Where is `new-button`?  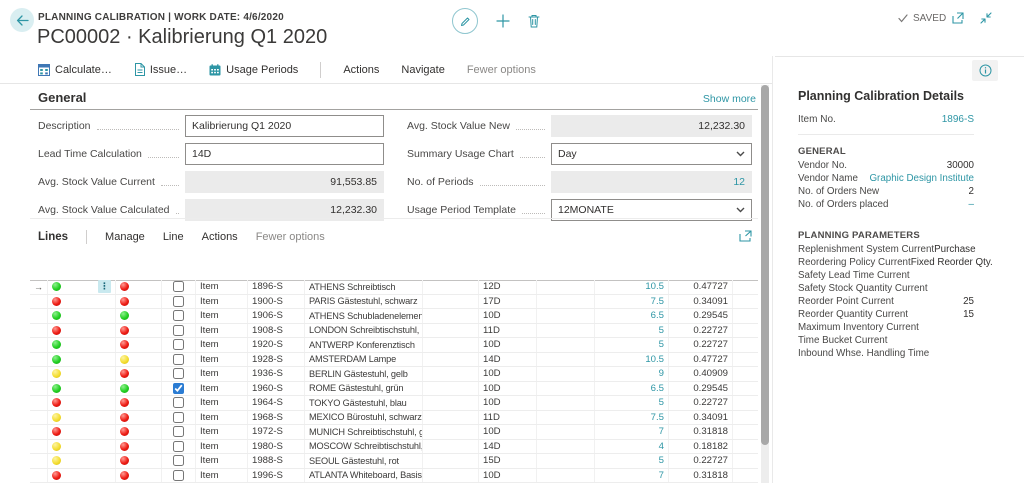 new-button is located at coordinates (503, 21).